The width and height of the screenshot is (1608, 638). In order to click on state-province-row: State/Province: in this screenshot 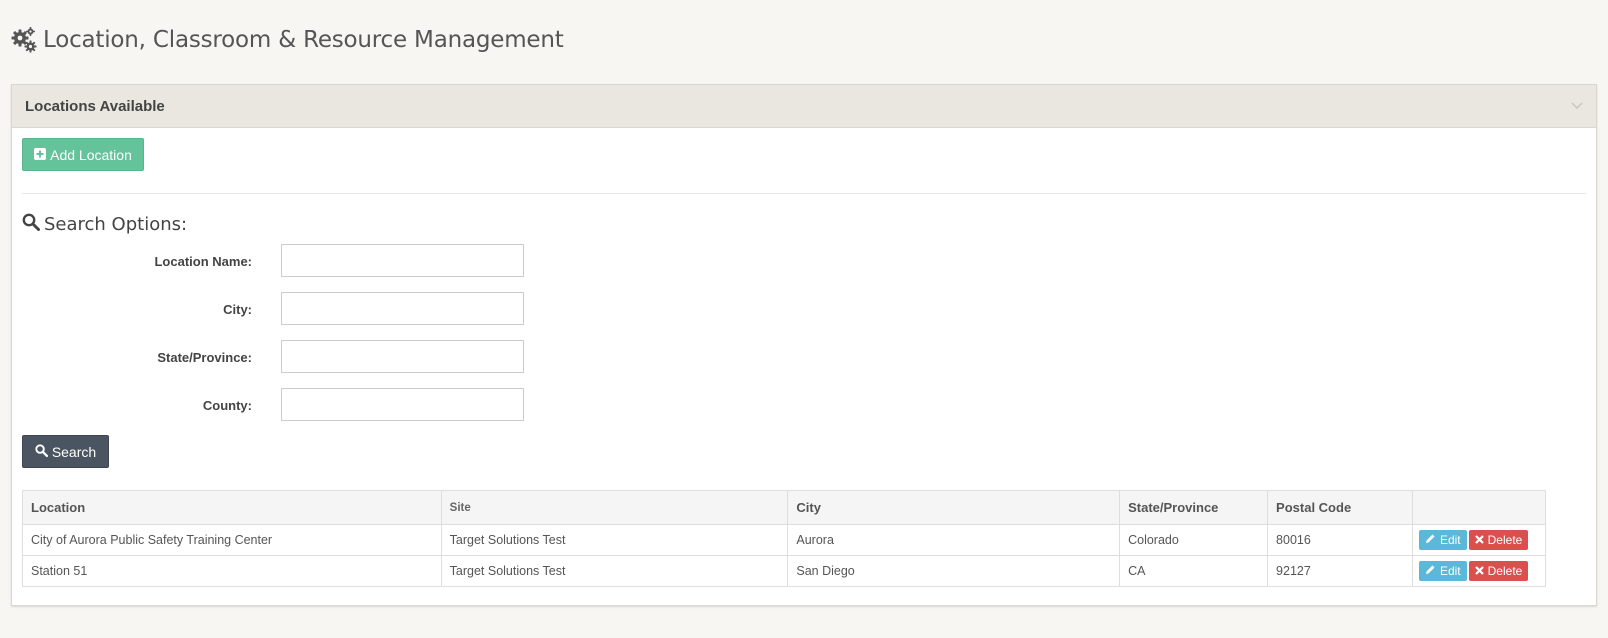, I will do `click(268, 357)`.